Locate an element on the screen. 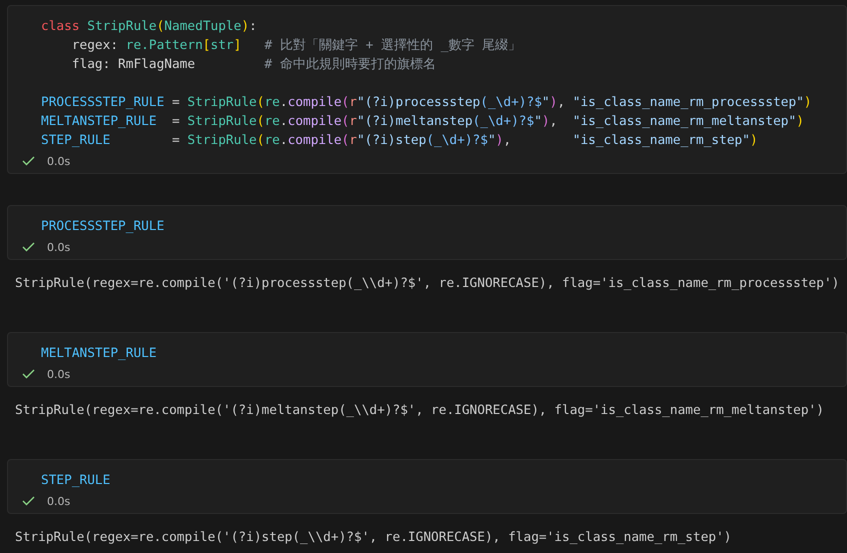  code-line: STEP_RULE = StripRule(re.compile(r"(?i)step(_\d+)?$"), "is_class_name_rm_step") is located at coordinates (400, 141).